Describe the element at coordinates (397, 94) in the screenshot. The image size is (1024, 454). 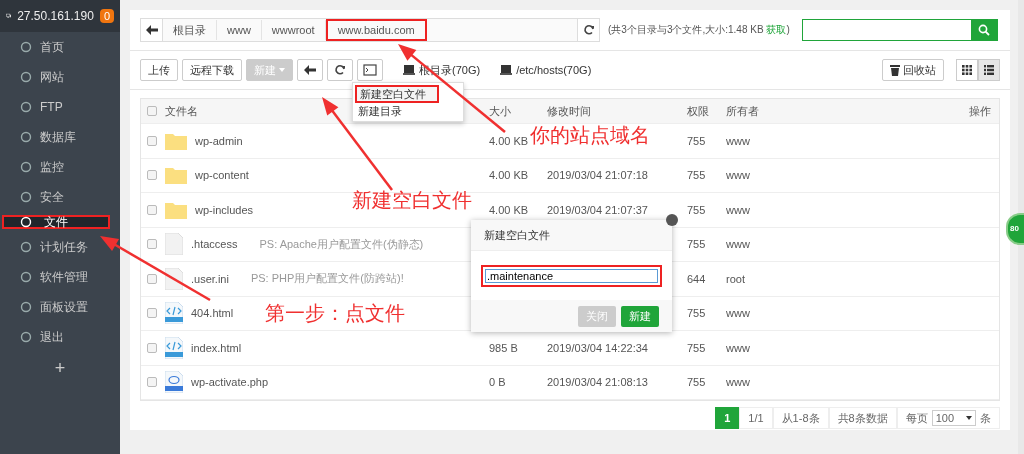
I see `menu-item: 新建空白文件` at that location.